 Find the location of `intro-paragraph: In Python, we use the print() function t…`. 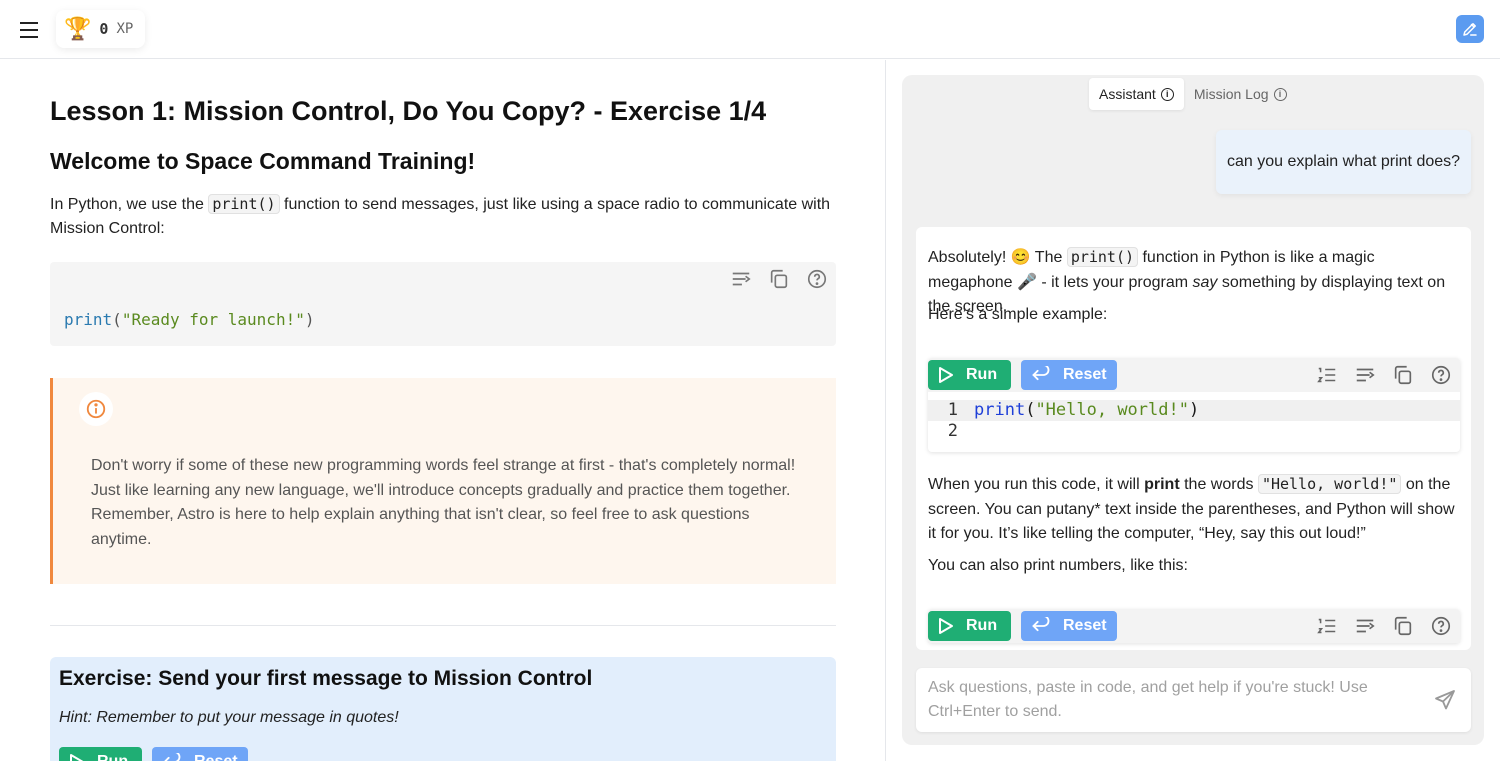

intro-paragraph: In Python, we use the print() function t… is located at coordinates (445, 216).